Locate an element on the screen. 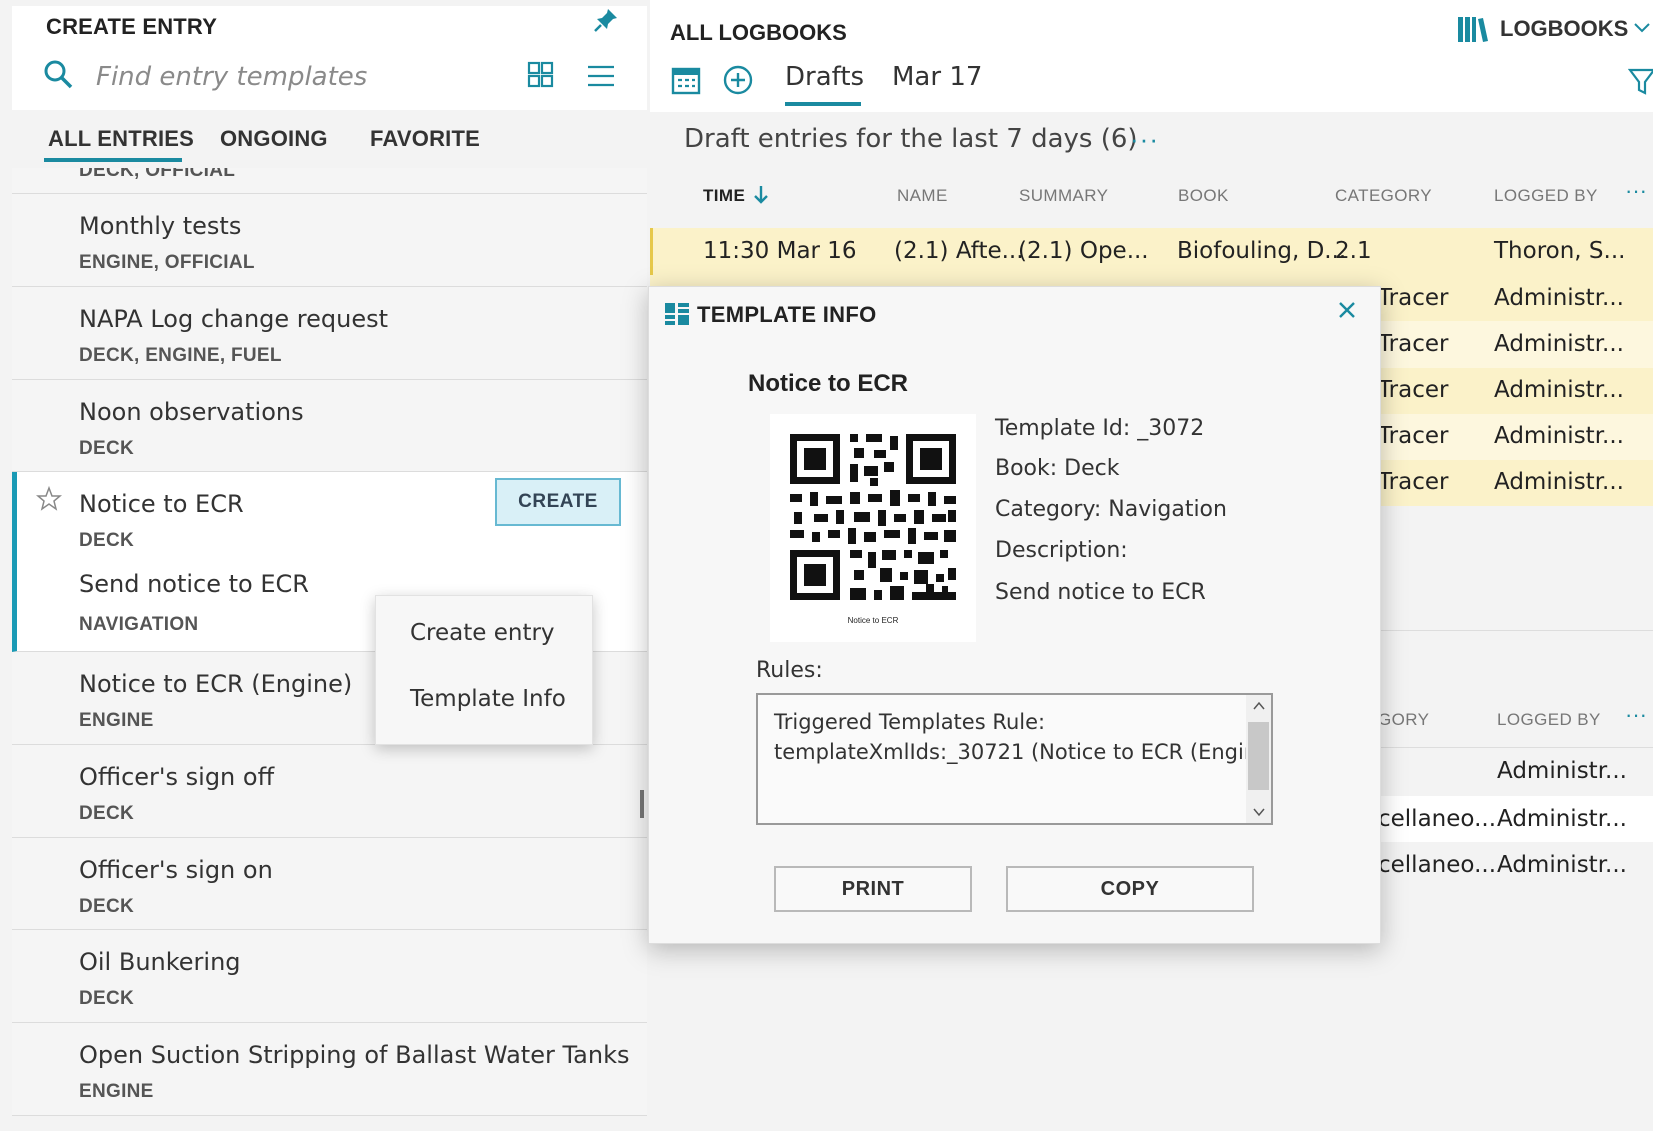 The width and height of the screenshot is (1653, 1131). item-name: Noon observations is located at coordinates (191, 412).